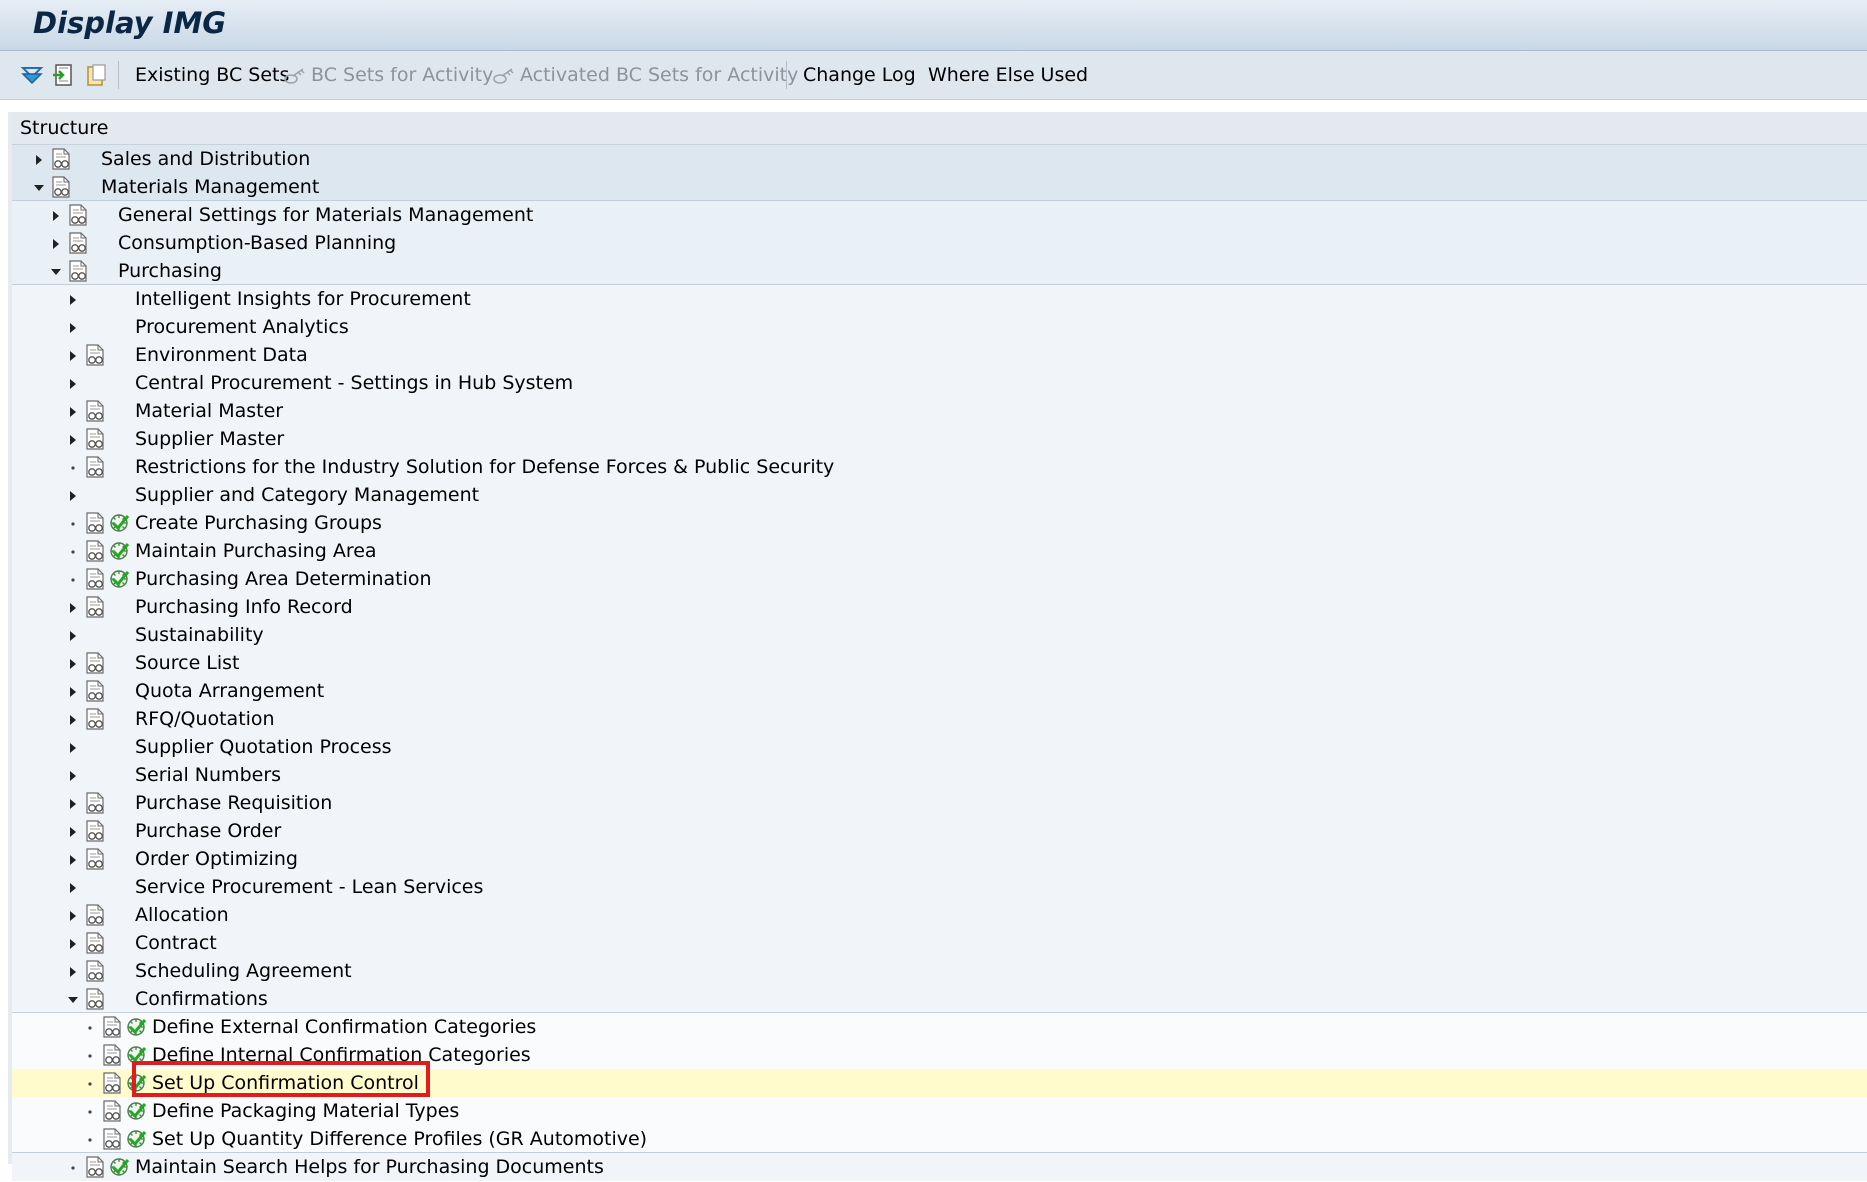 This screenshot has width=1867, height=1182. Describe the element at coordinates (939, 159) in the screenshot. I see `tree-row: Sales and Distribution` at that location.